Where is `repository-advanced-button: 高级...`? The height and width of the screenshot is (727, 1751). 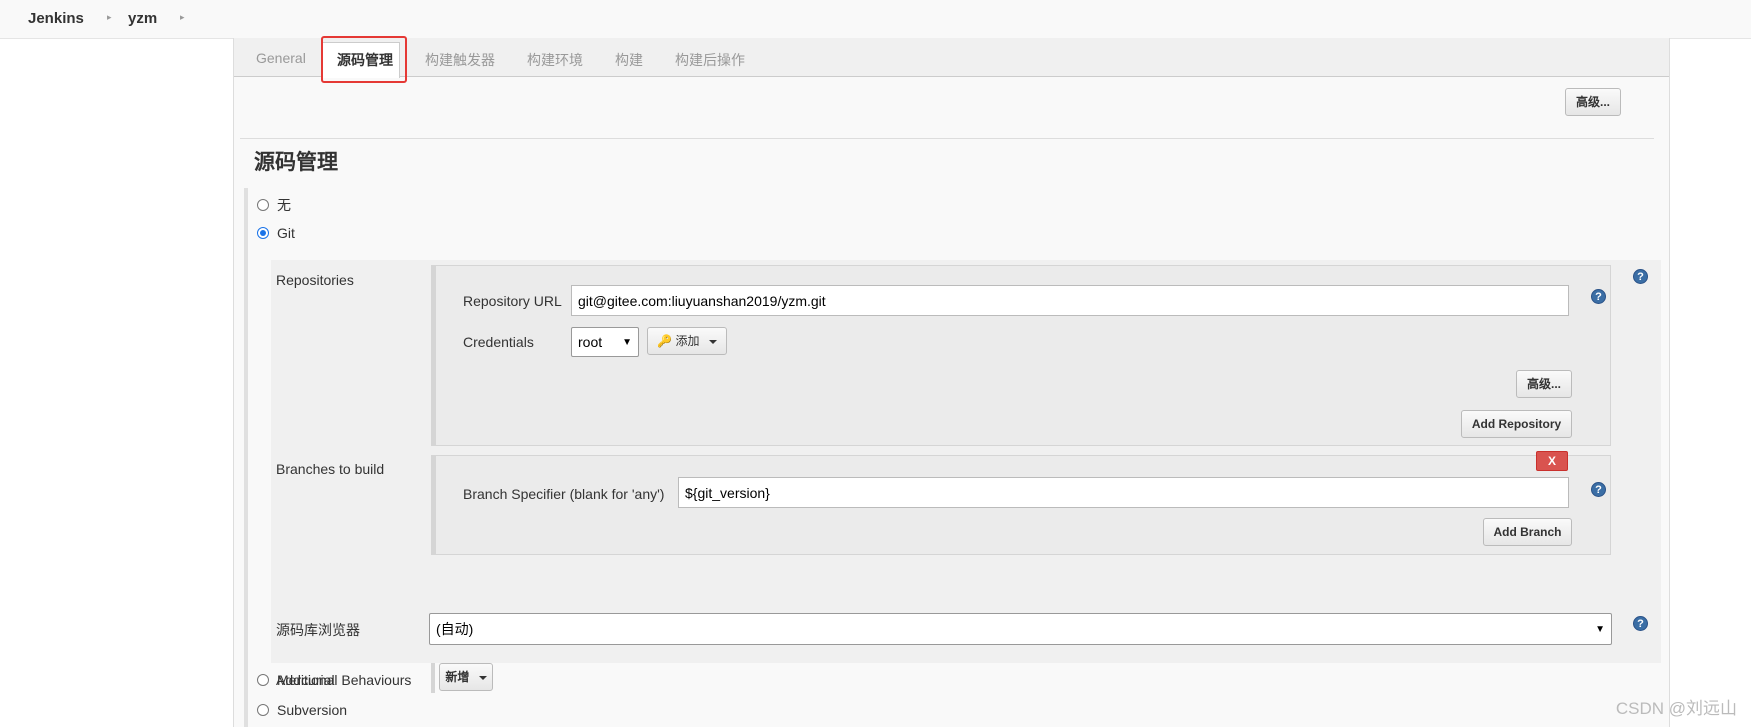 repository-advanced-button: 高级... is located at coordinates (1544, 384).